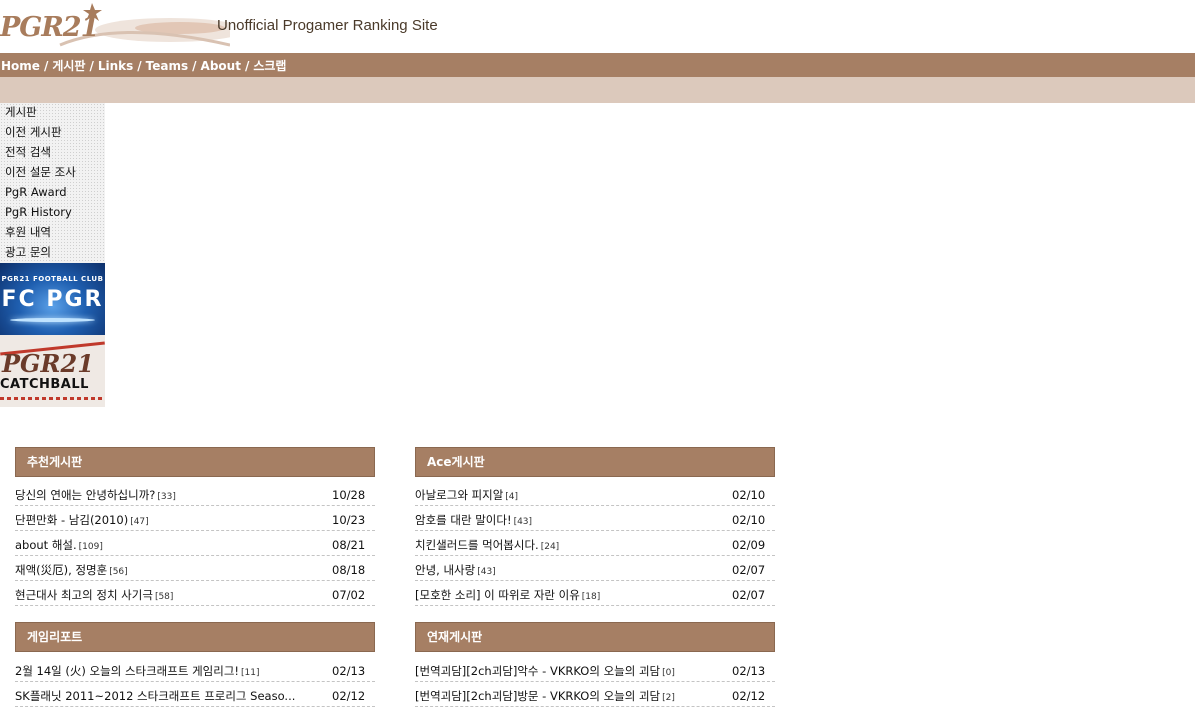 The image size is (1195, 713). Describe the element at coordinates (95, 495) in the screenshot. I see `post-title: 당신의 연애는 안녕하십니까? [33]` at that location.